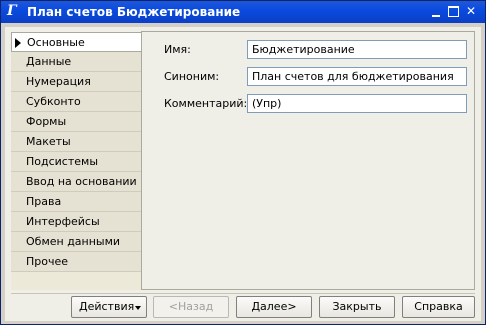 The image size is (486, 325). Describe the element at coordinates (53, 101) in the screenshot. I see `nav-item-label: Субконто` at that location.